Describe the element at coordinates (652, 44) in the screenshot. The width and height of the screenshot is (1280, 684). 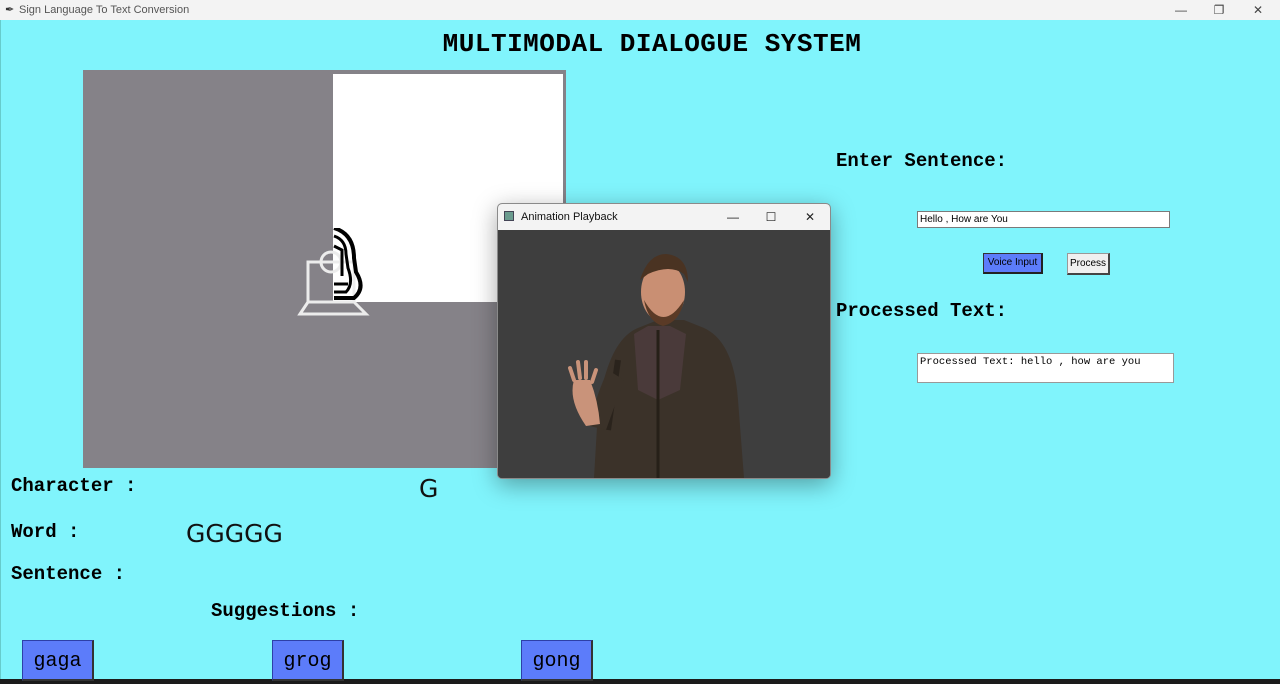
I see `page-title: MULTIMODAL DIALOGUE SYSTEM` at that location.